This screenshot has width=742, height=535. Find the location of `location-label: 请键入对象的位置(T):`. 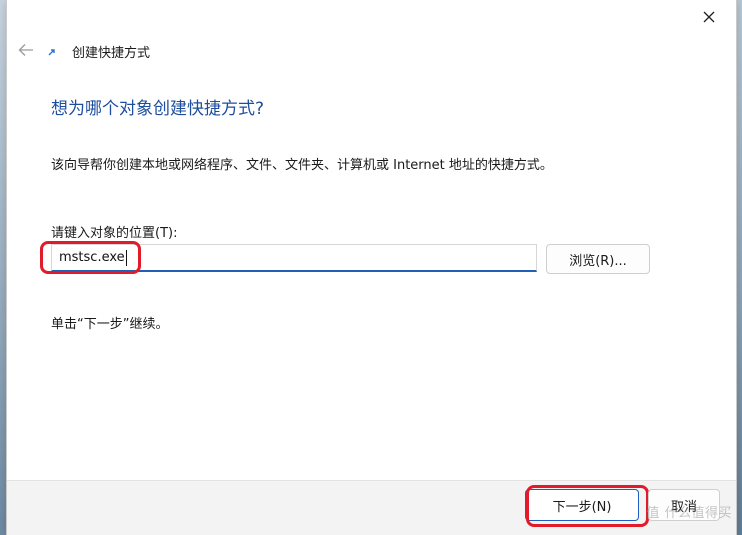

location-label: 请键入对象的位置(T): is located at coordinates (114, 233).